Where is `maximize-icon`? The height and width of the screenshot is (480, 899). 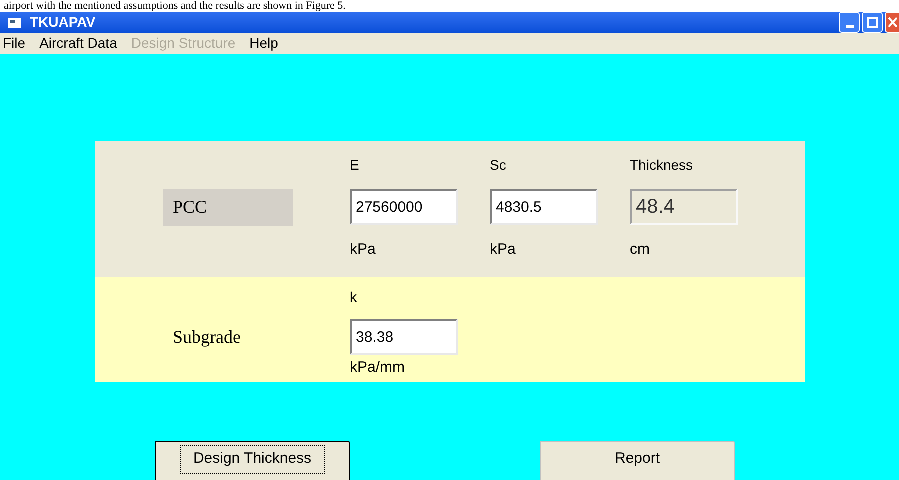
maximize-icon is located at coordinates (872, 22).